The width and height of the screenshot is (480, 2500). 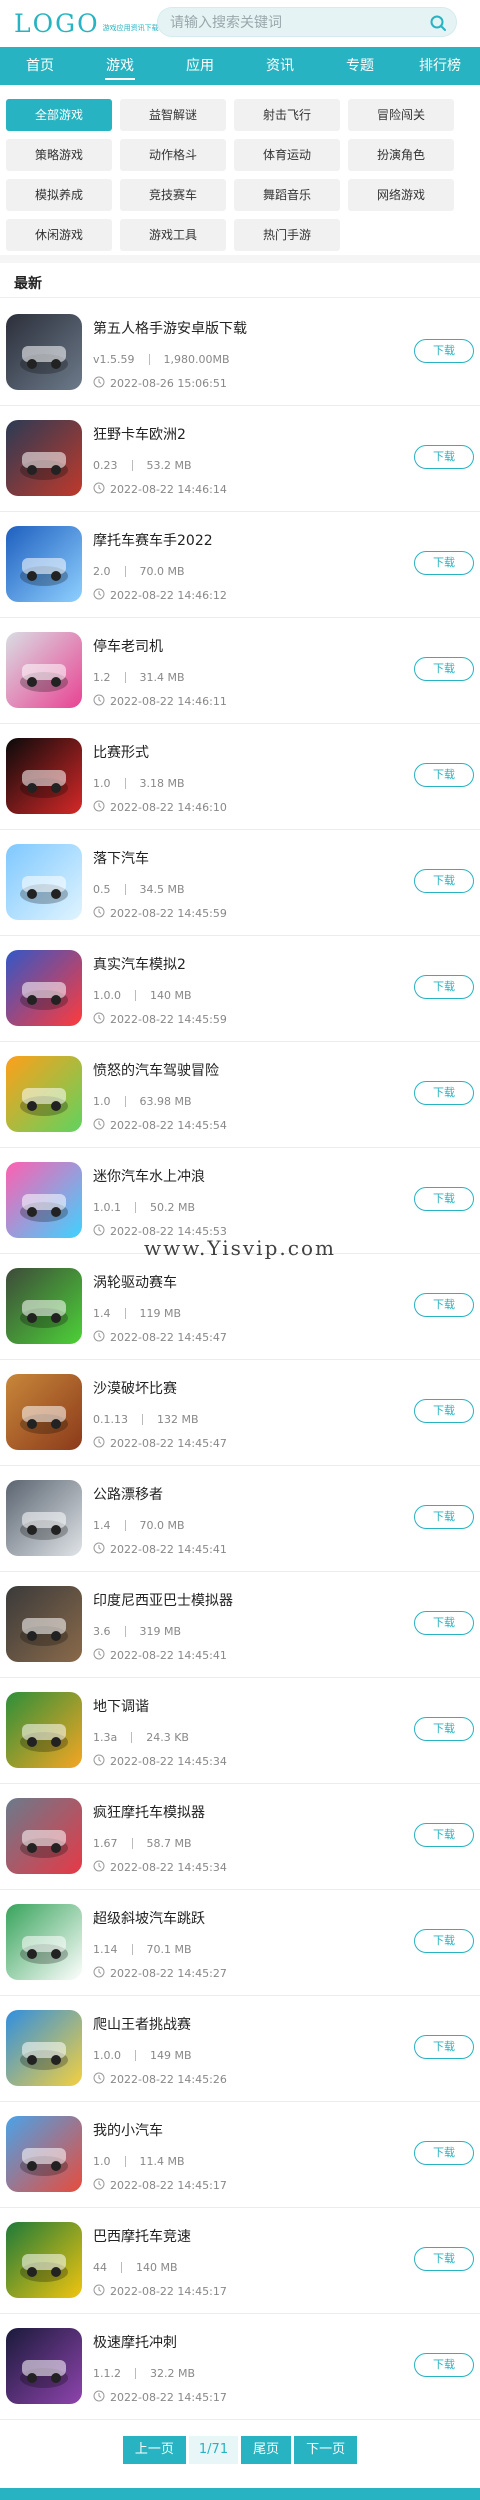 What do you see at coordinates (240, 2261) in the screenshot?
I see `list-item: 巴西摩托车竞速 44 140 MB 2022-08-22 14:45:17 下载` at bounding box center [240, 2261].